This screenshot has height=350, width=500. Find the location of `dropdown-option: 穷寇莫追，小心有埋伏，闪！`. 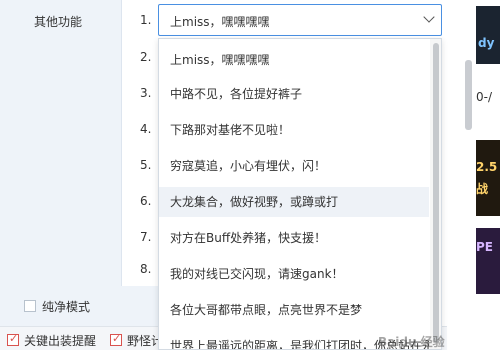

dropdown-option: 穷寇莫追，小心有埋伏，闪！ is located at coordinates (294, 166).